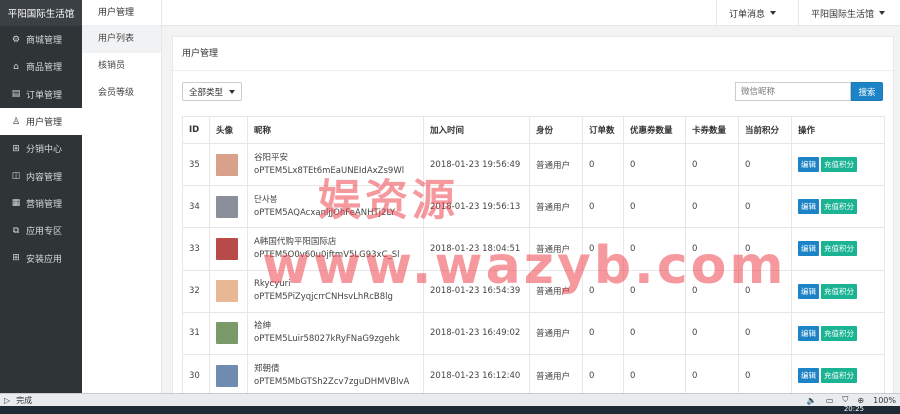 Image resolution: width=900 pixels, height=414 pixels. What do you see at coordinates (325, 212) in the screenshot?
I see `openid: oPTEM5AQAcxanljJOhFeANHTj2LY` at bounding box center [325, 212].